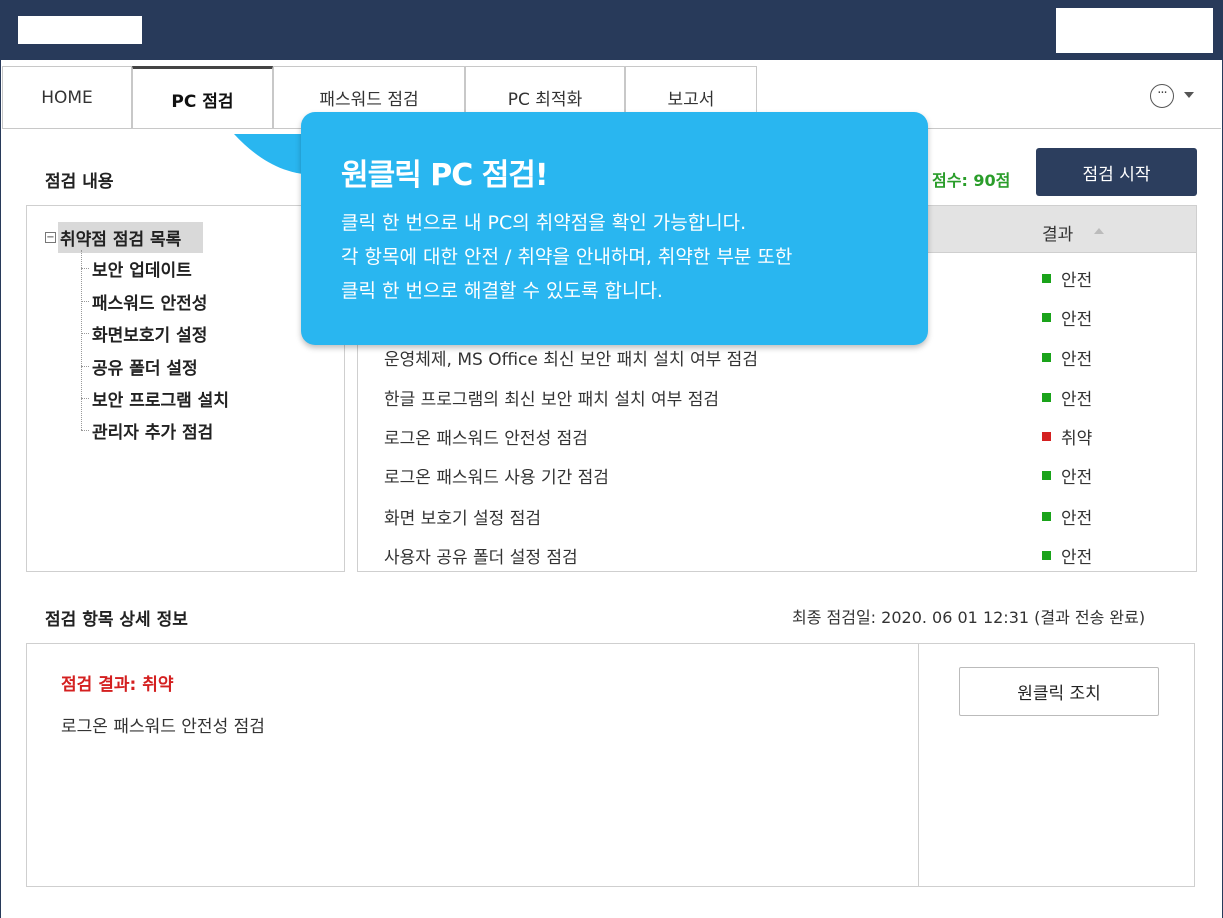 The width and height of the screenshot is (1223, 918). What do you see at coordinates (777, 514) in the screenshot?
I see `table-row: 화면 보호기 설정 점검 안전` at bounding box center [777, 514].